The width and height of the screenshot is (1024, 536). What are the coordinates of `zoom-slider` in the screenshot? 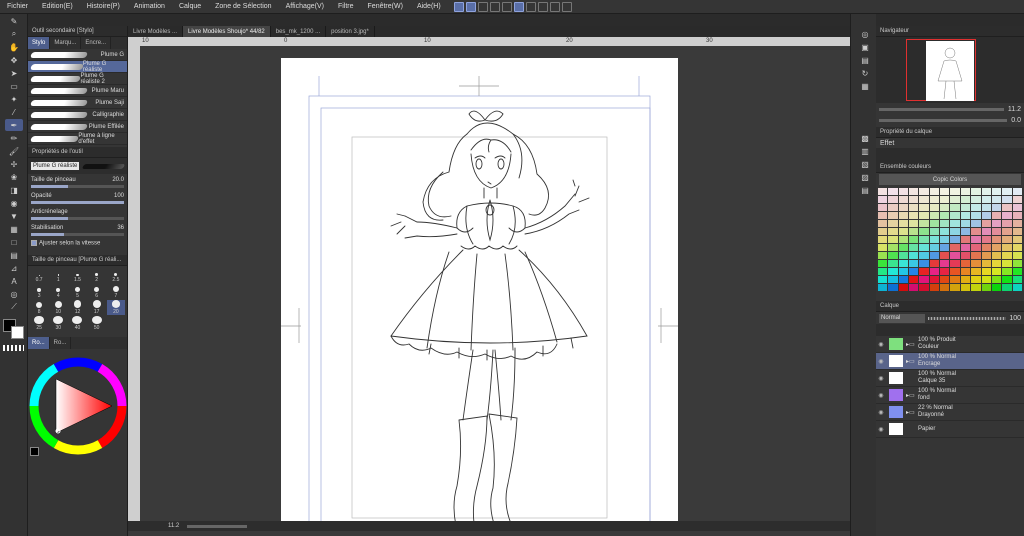 It's located at (217, 526).